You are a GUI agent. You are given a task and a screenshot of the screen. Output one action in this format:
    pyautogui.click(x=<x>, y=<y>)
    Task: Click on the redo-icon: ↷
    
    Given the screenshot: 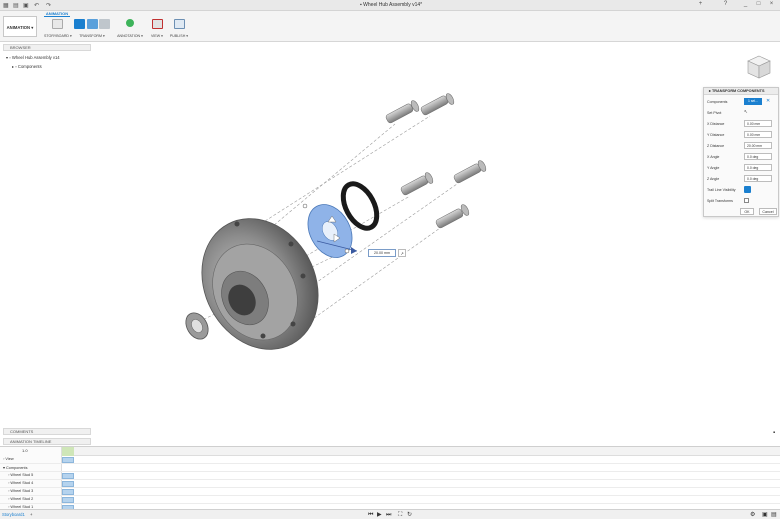 What is the action you would take?
    pyautogui.click(x=48, y=5)
    